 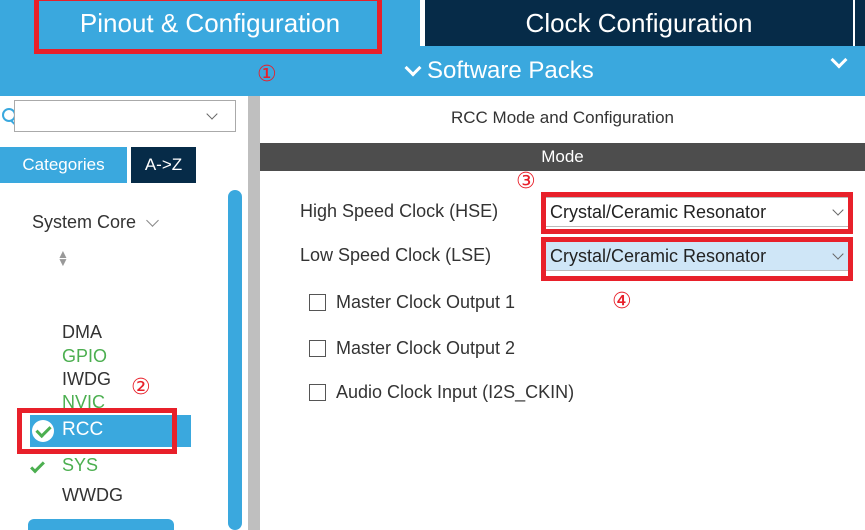 I want to click on hse-label: High Speed Clock (HSE), so click(x=399, y=211).